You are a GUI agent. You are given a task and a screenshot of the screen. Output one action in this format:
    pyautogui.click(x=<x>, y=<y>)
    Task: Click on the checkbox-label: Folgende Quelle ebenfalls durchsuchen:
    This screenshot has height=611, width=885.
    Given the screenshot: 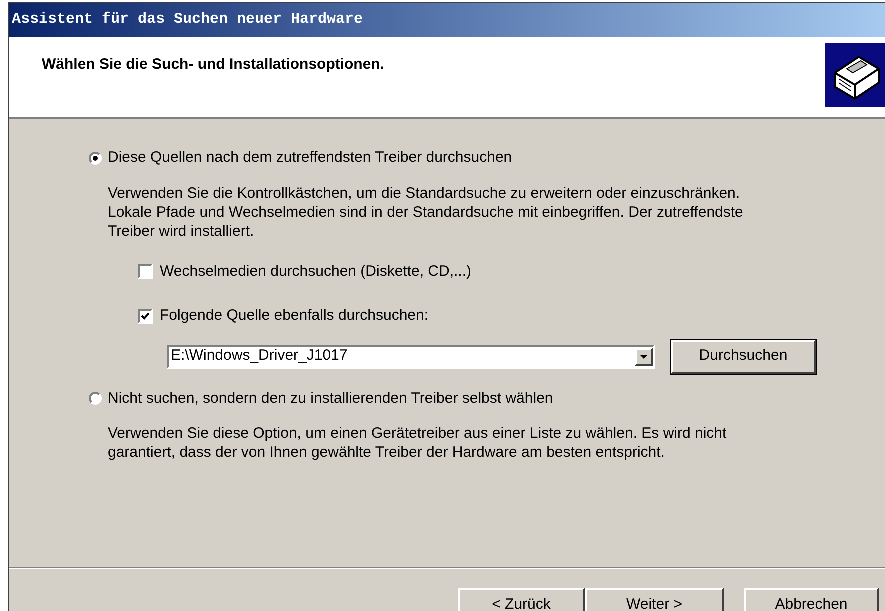 What is the action you would take?
    pyautogui.click(x=294, y=316)
    